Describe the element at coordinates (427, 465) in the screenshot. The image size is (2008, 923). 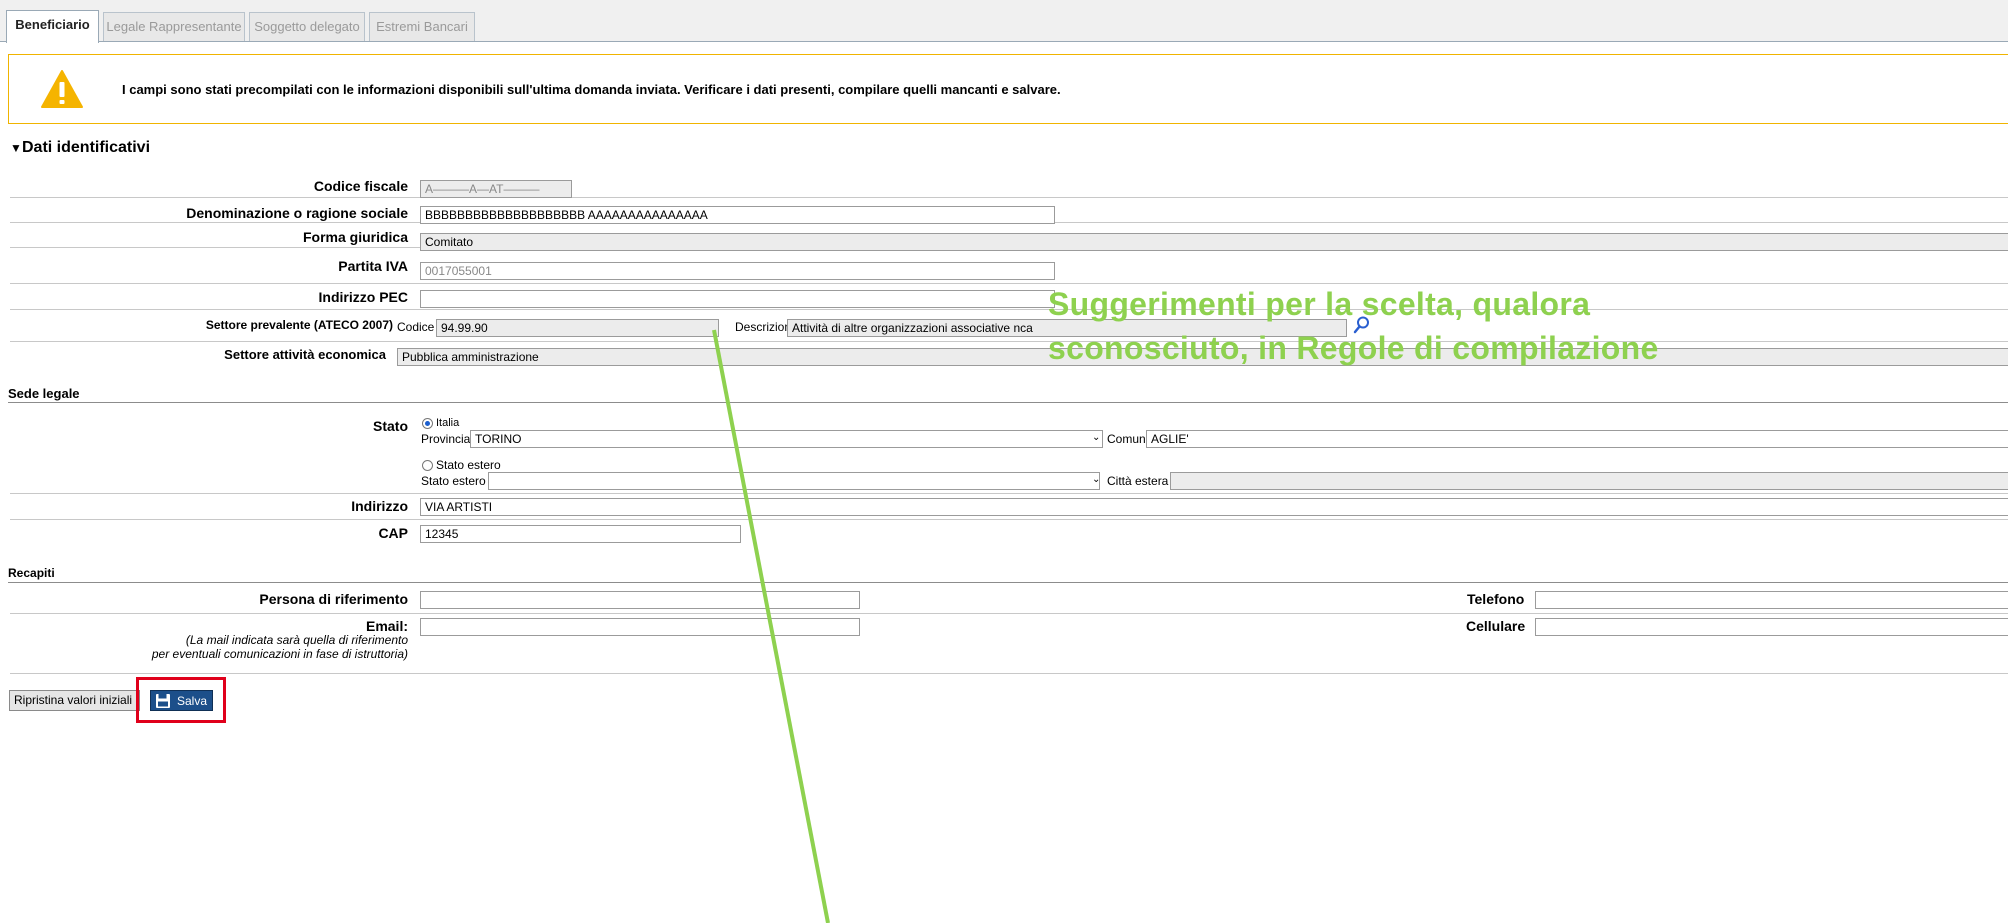
I see `radio-stato-estero` at that location.